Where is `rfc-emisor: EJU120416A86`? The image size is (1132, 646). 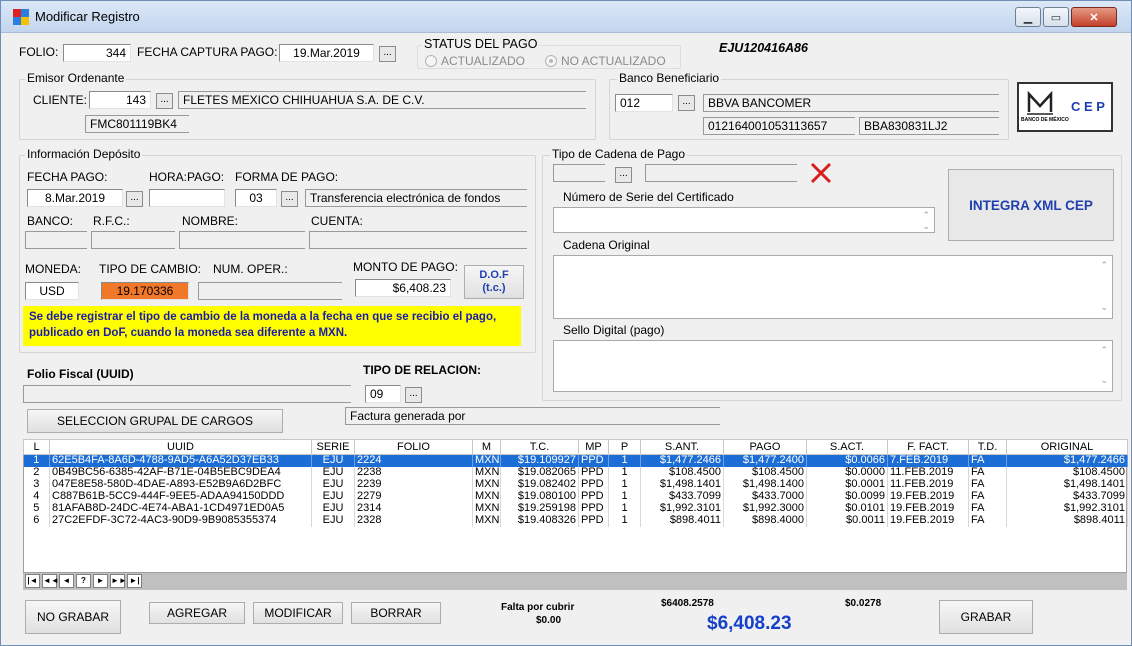
rfc-emisor: EJU120416A86 is located at coordinates (763, 48).